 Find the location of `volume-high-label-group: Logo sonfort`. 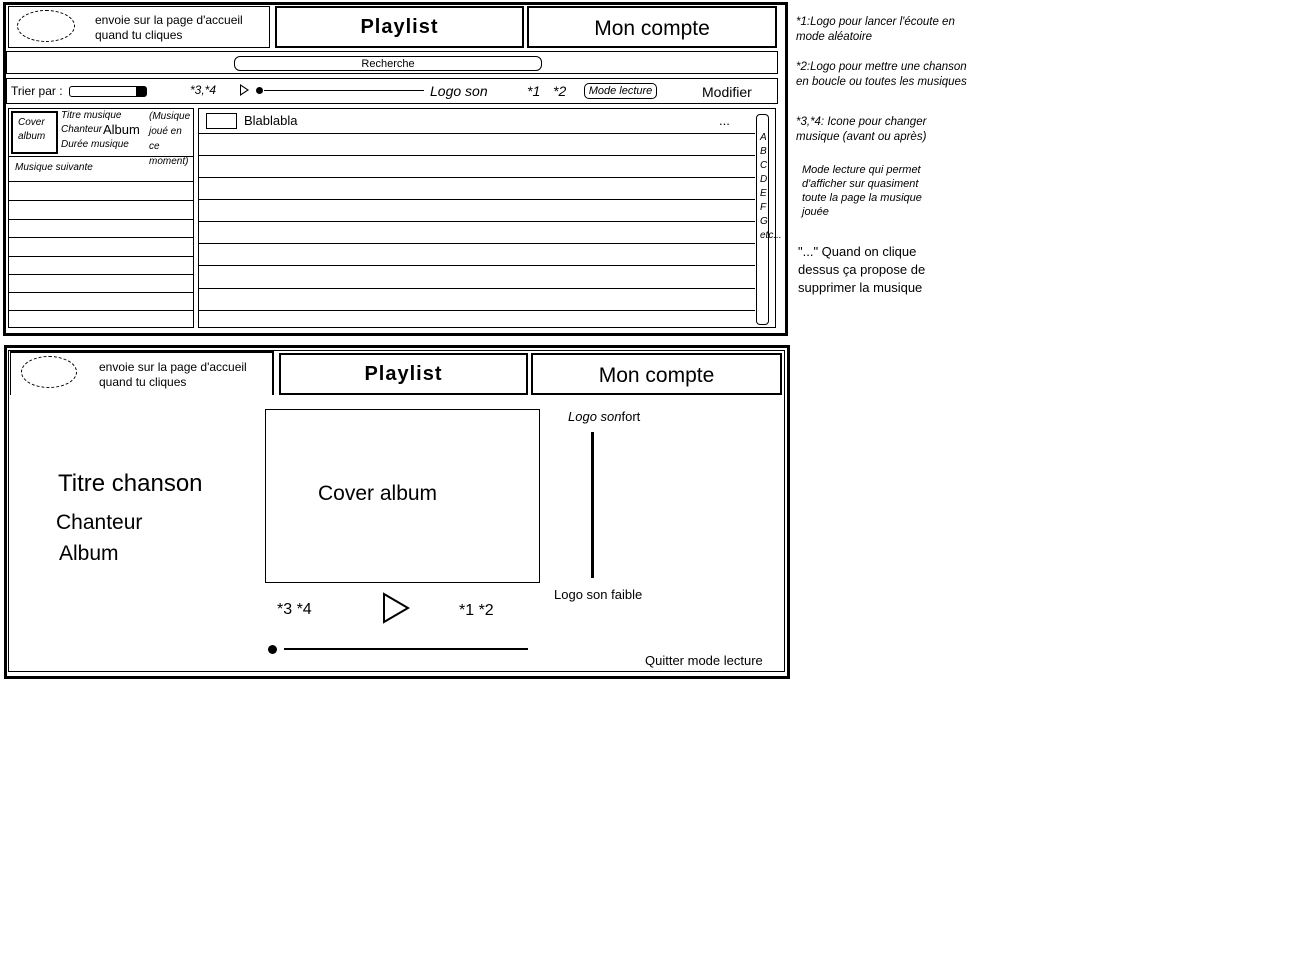

volume-high-label-group: Logo sonfort is located at coordinates (604, 416).